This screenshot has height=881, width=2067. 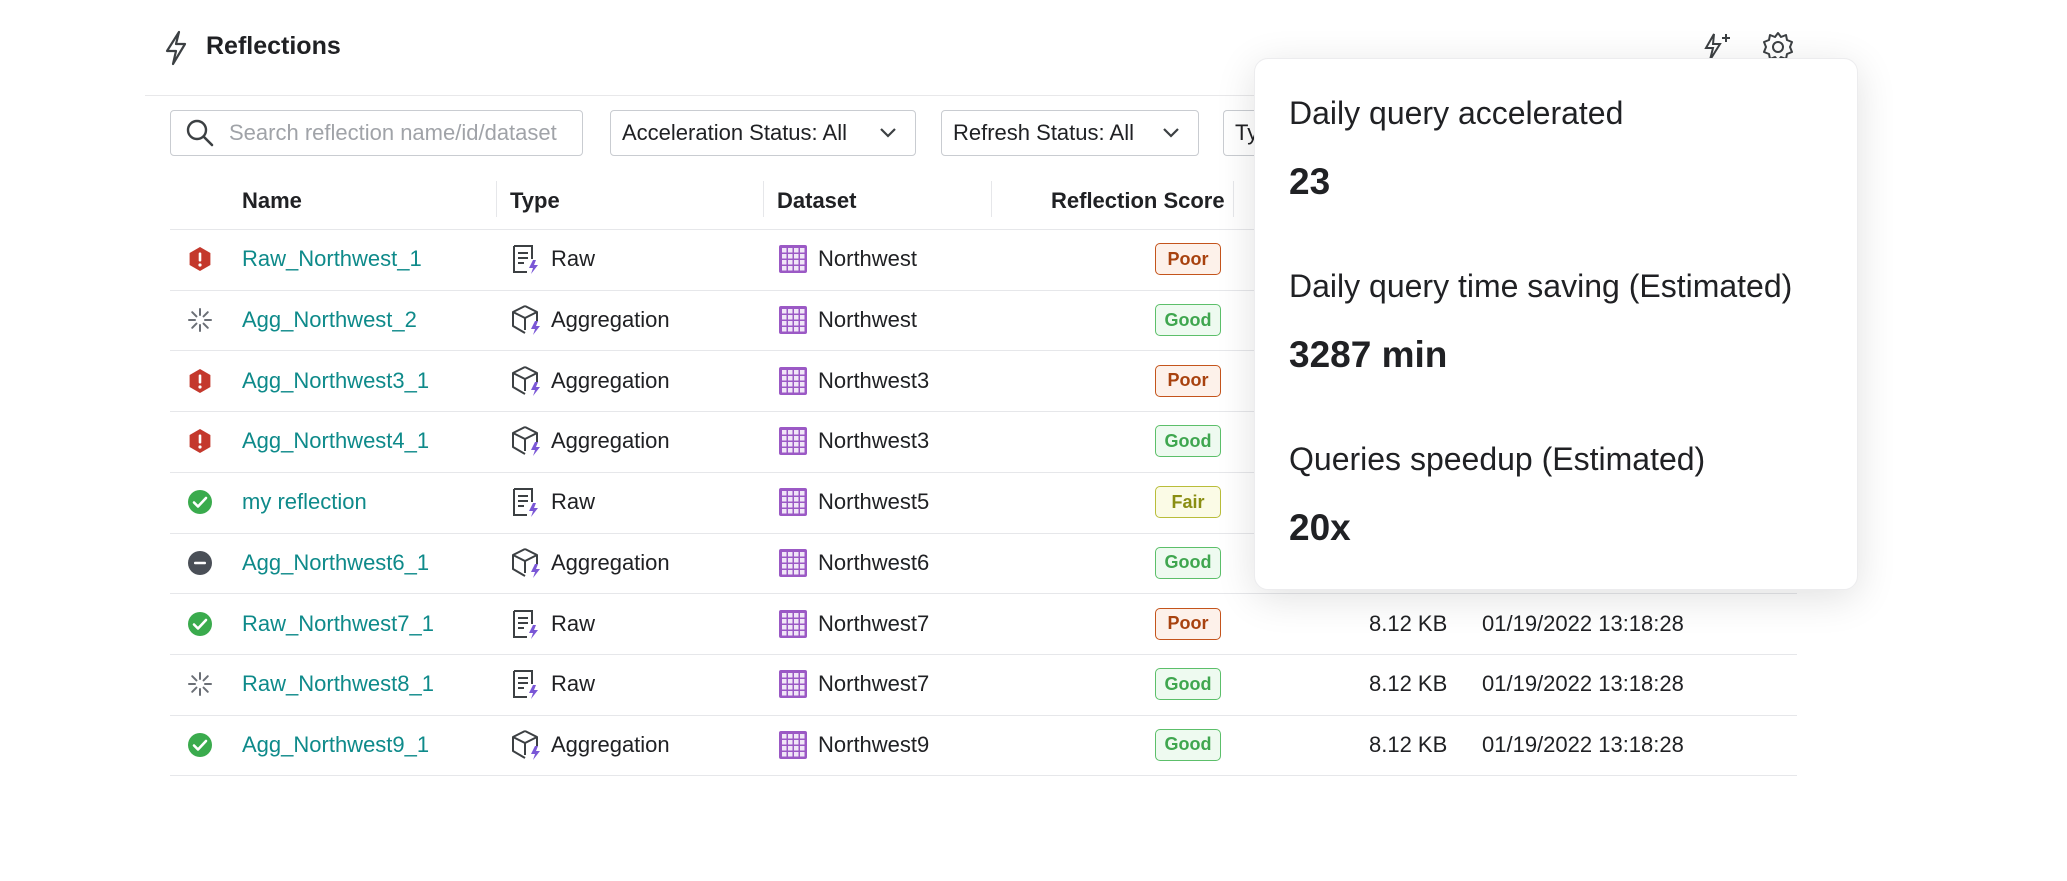 I want to click on column-header-dataset: Dataset, so click(x=816, y=201).